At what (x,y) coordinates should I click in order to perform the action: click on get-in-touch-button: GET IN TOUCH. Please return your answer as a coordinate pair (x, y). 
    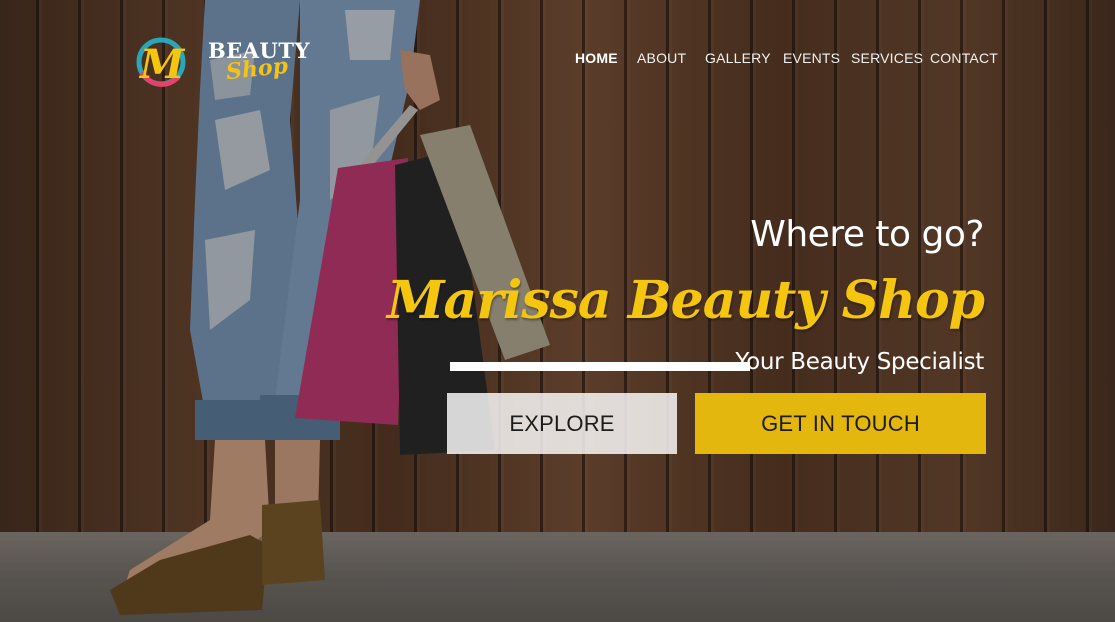
    Looking at the image, I should click on (840, 423).